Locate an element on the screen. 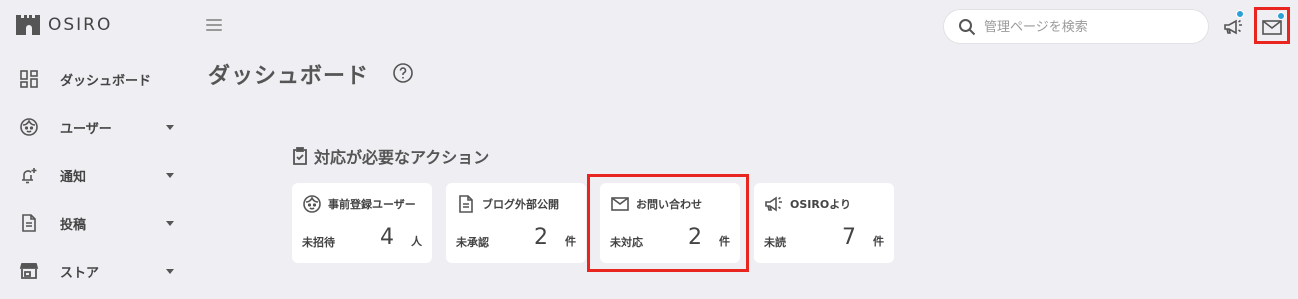 This screenshot has width=1298, height=299. card-header: ブログ外部公開 is located at coordinates (507, 204).